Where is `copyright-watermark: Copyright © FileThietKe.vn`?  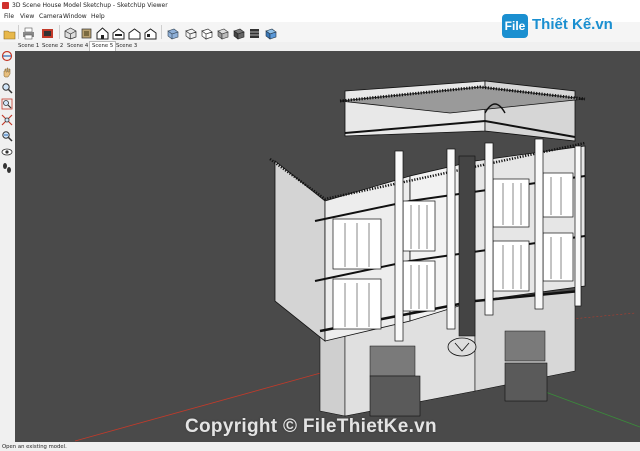
copyright-watermark: Copyright © FileThietKe.vn is located at coordinates (311, 426).